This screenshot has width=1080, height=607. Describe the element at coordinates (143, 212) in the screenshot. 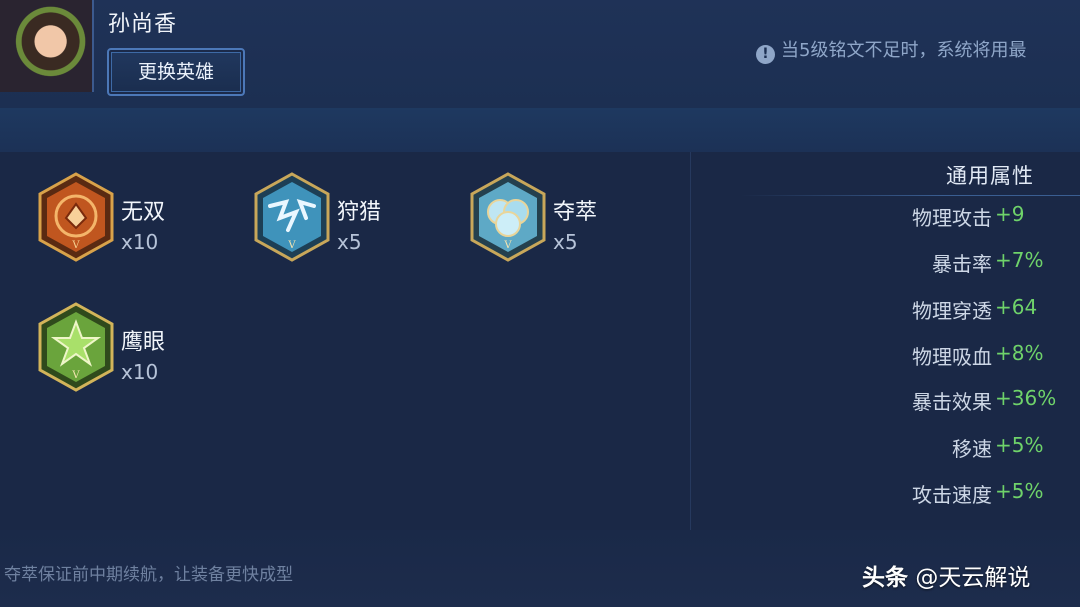

I see `rune-name: 无双` at that location.